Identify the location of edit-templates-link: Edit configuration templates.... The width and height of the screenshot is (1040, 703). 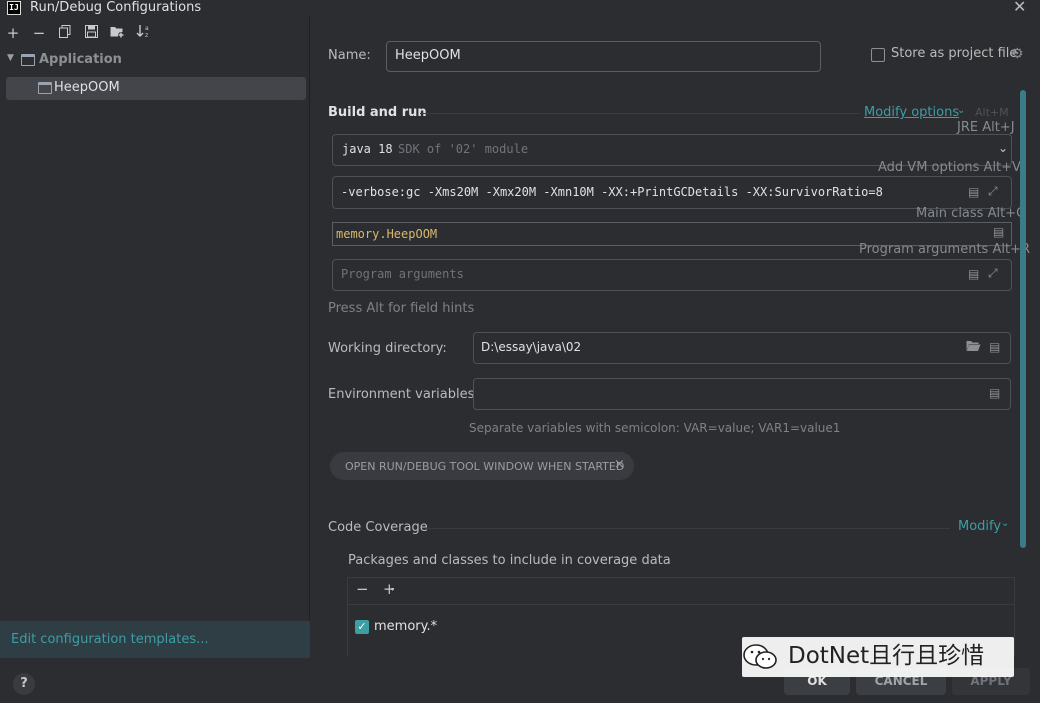
(110, 639).